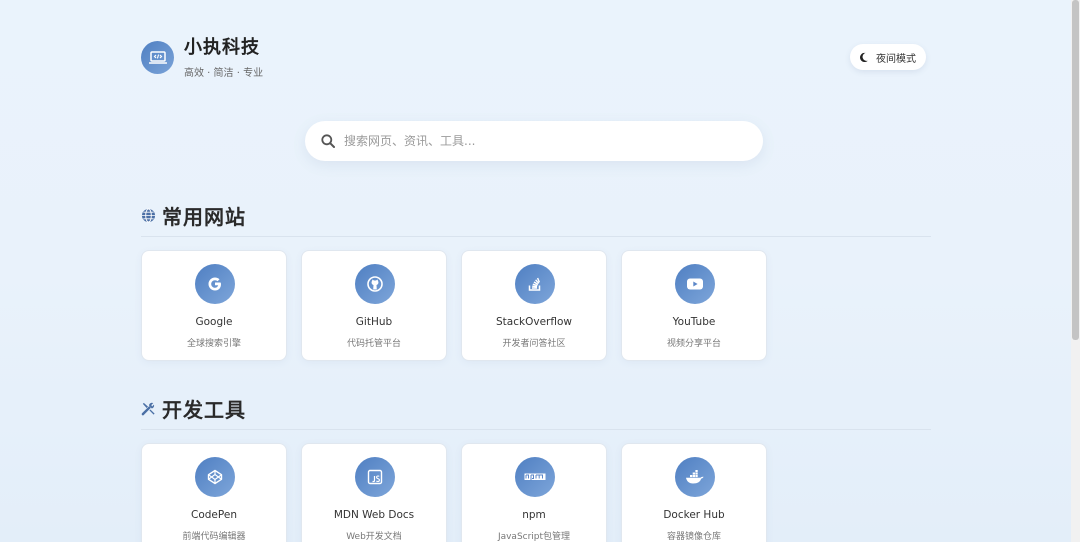  I want to click on site-card-stackoverflow: StackOverflow 开发者问答社区, so click(534, 305).